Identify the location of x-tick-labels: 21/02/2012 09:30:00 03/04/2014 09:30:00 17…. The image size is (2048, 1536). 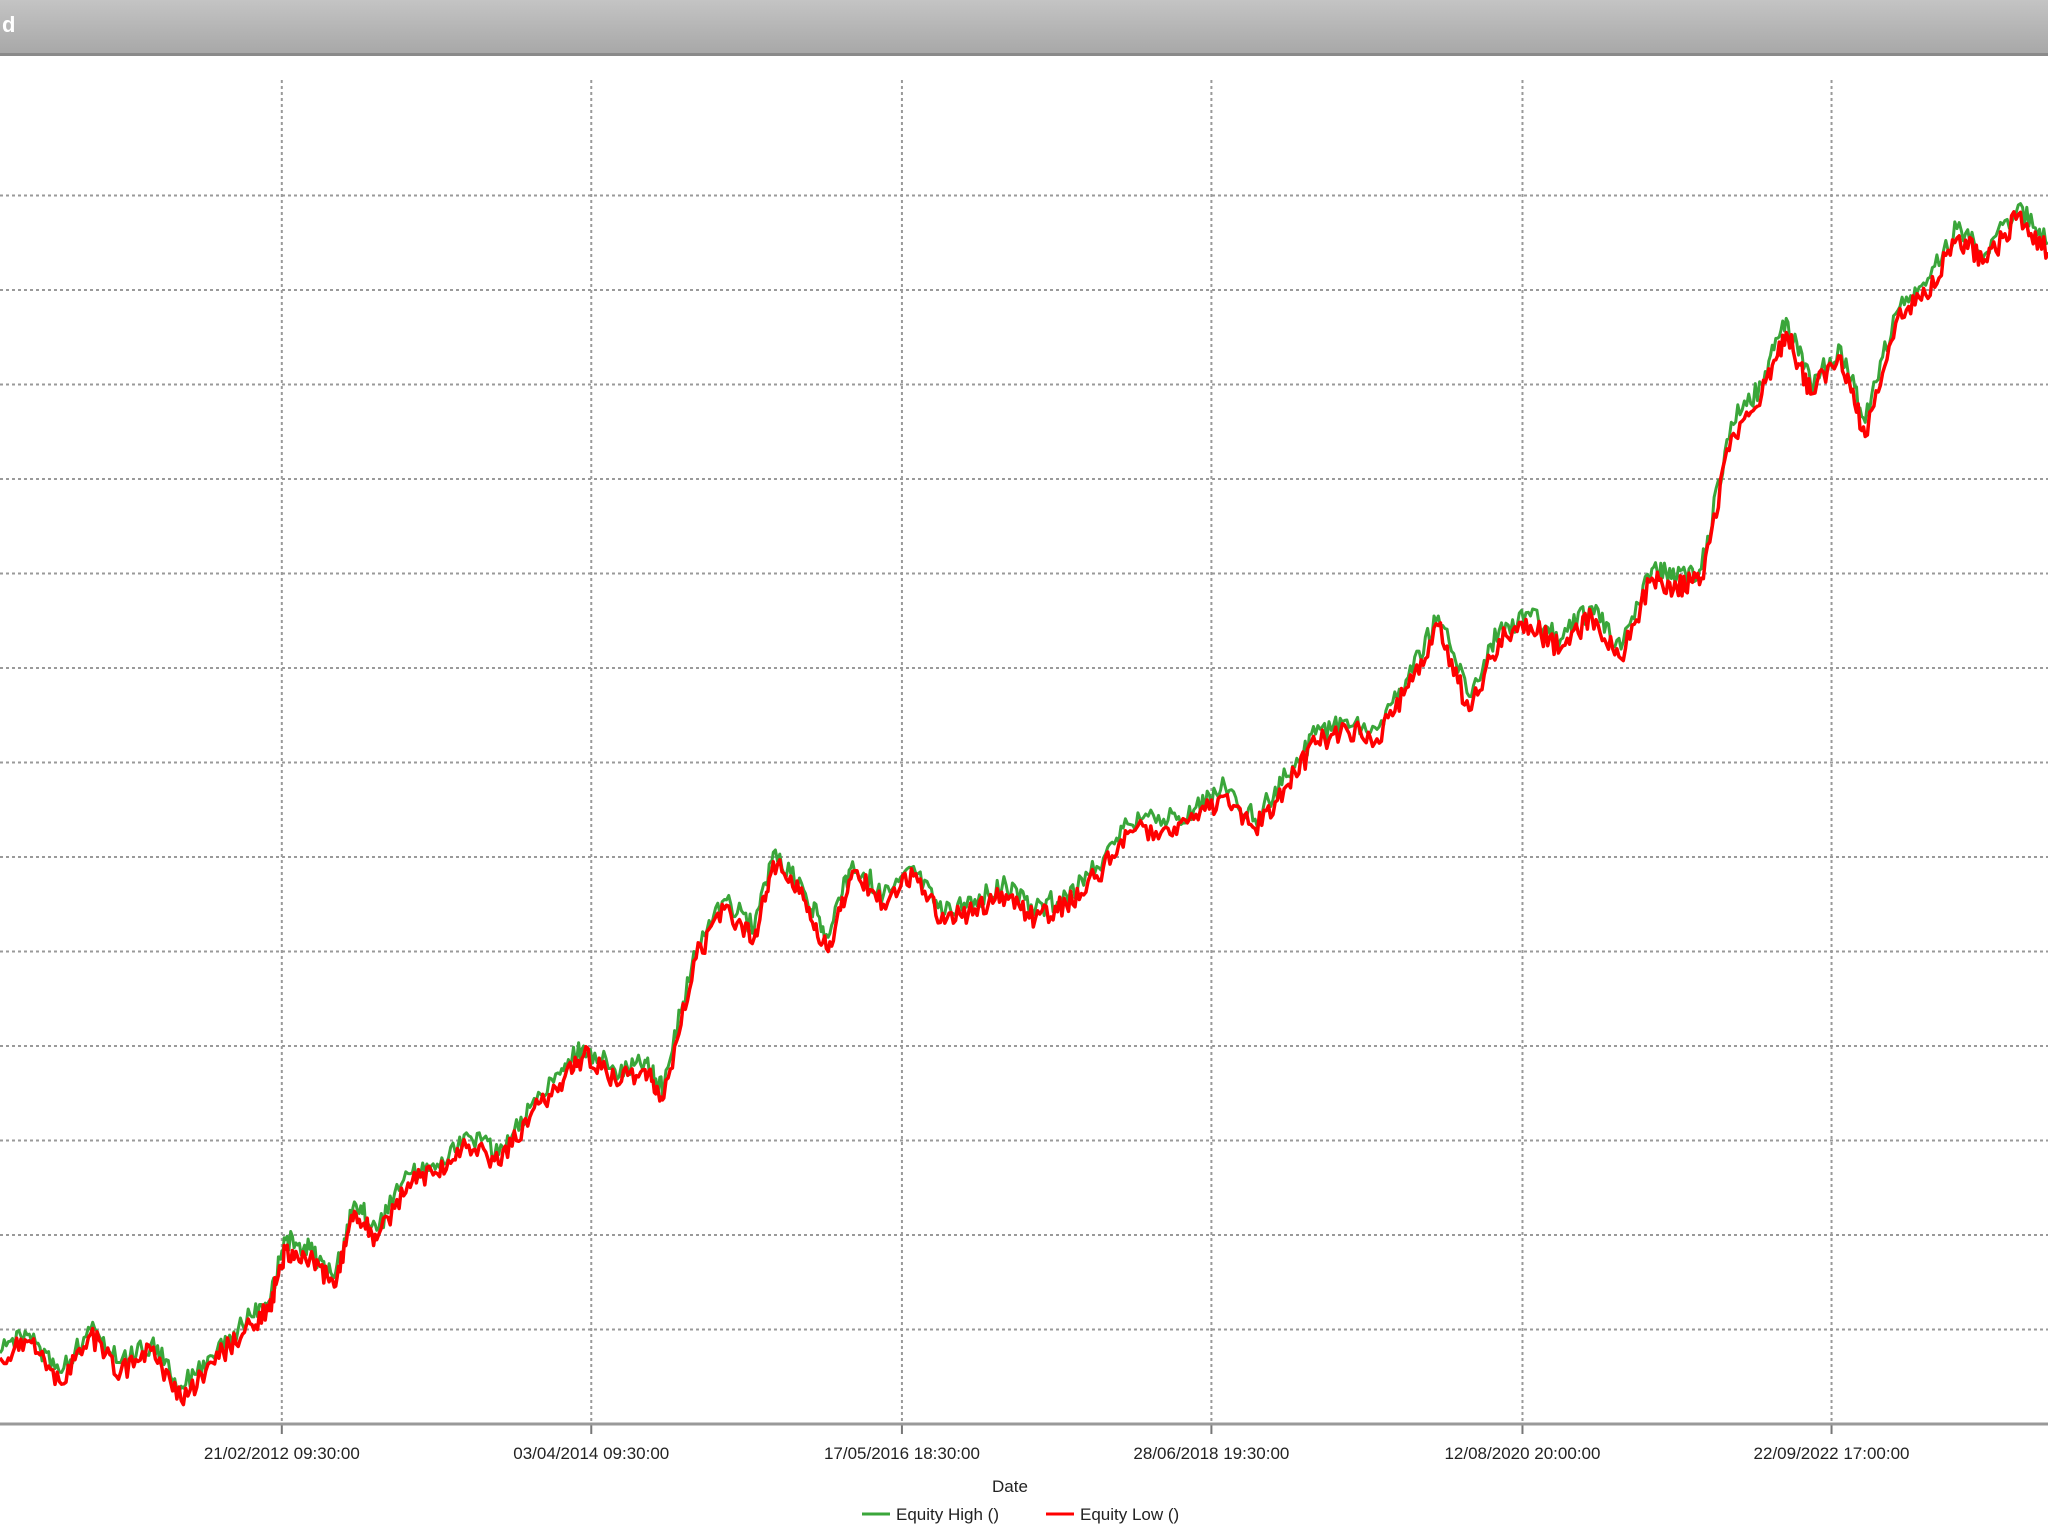
(1057, 1453).